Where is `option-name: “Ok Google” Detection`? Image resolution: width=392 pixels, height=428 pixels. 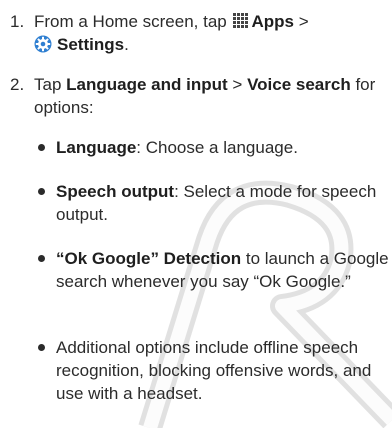 option-name: “Ok Google” Detection is located at coordinates (149, 258).